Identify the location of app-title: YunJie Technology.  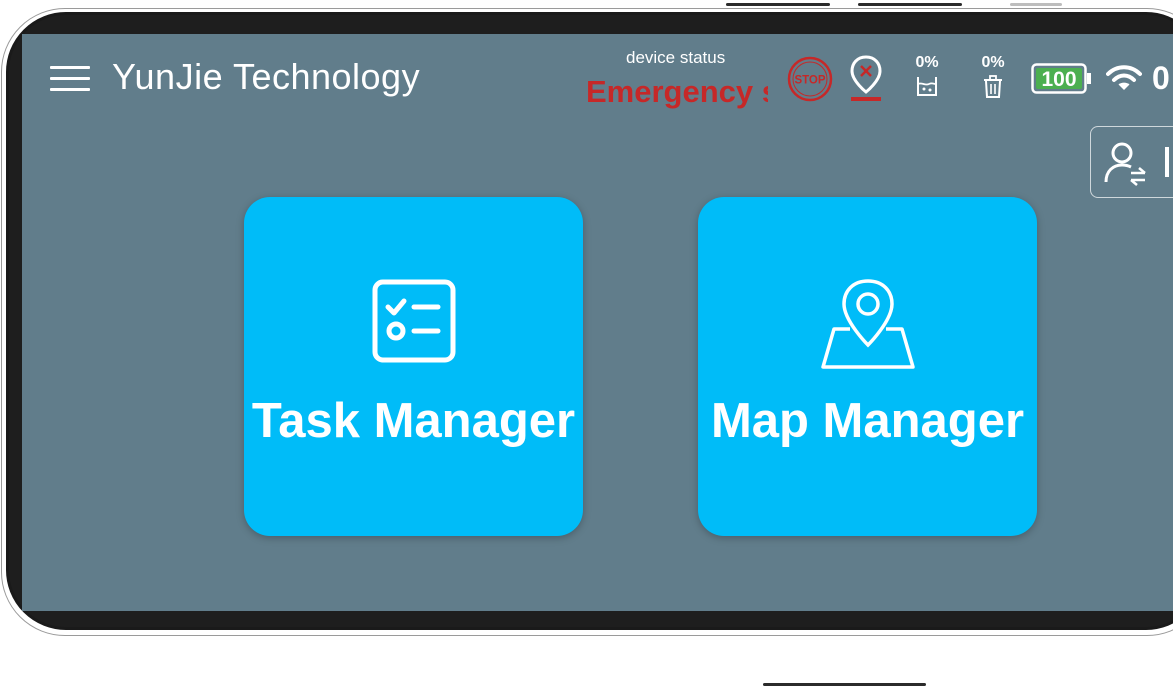
(266, 76).